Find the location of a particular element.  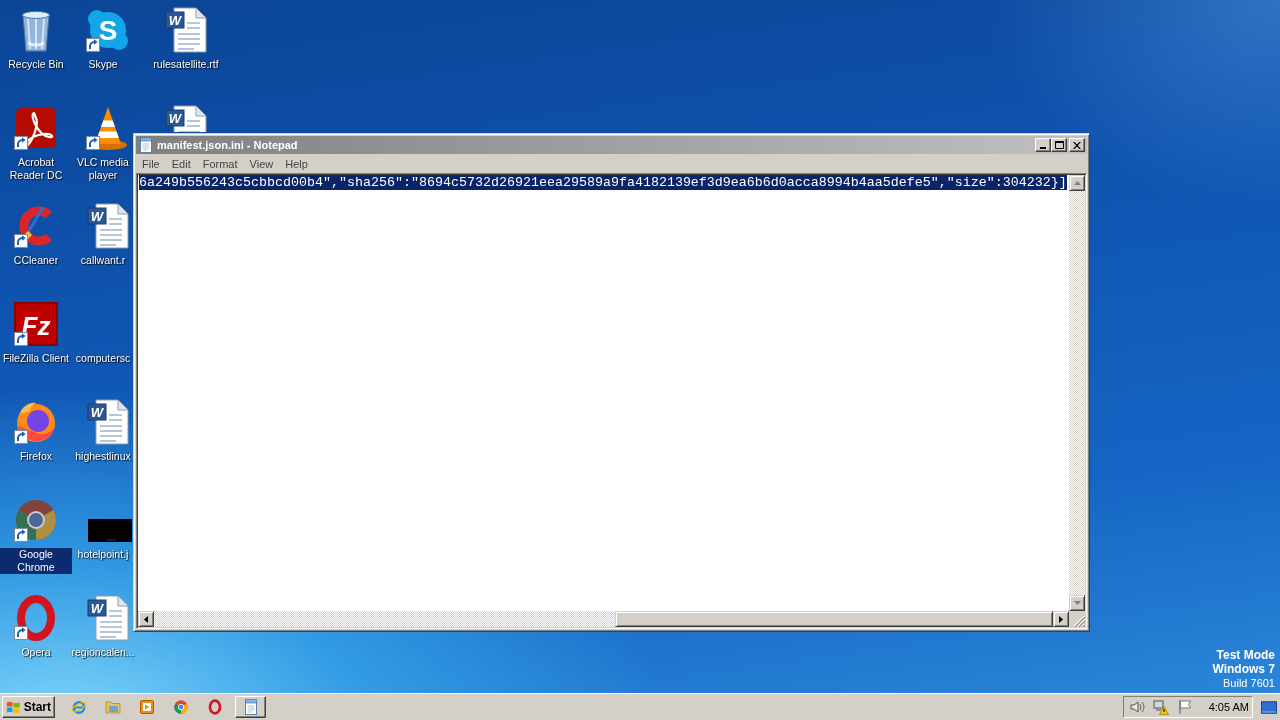

monitor-icon is located at coordinates (1269, 707).